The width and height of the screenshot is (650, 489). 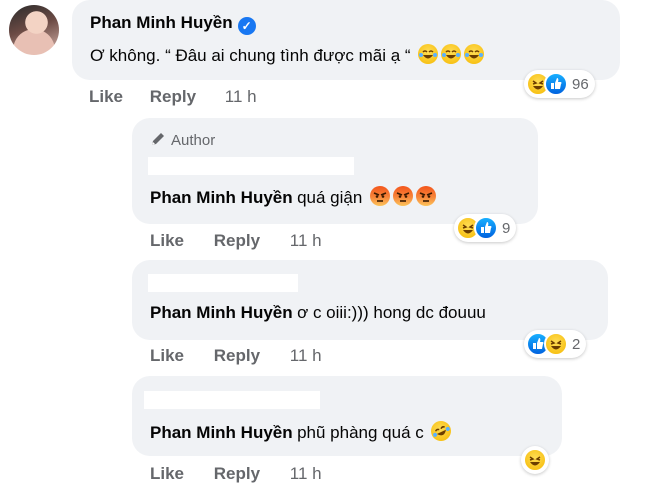 I want to click on reply-text: phũ phàng quá c, so click(x=360, y=432).